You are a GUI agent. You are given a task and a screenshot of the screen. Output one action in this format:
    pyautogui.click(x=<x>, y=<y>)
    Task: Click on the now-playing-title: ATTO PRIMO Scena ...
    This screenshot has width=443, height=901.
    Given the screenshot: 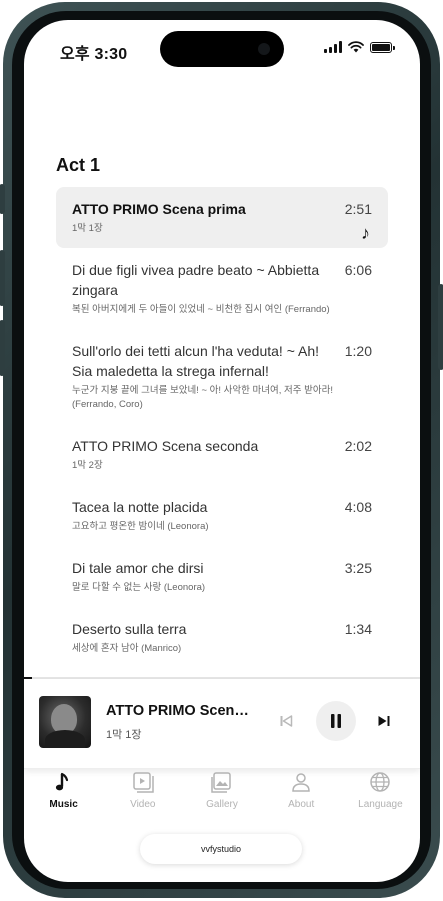 What is the action you would take?
    pyautogui.click(x=181, y=711)
    